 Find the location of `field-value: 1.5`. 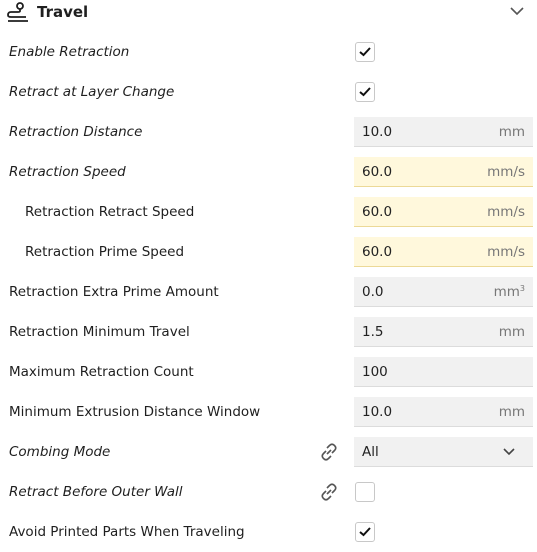

field-value: 1.5 is located at coordinates (373, 332).